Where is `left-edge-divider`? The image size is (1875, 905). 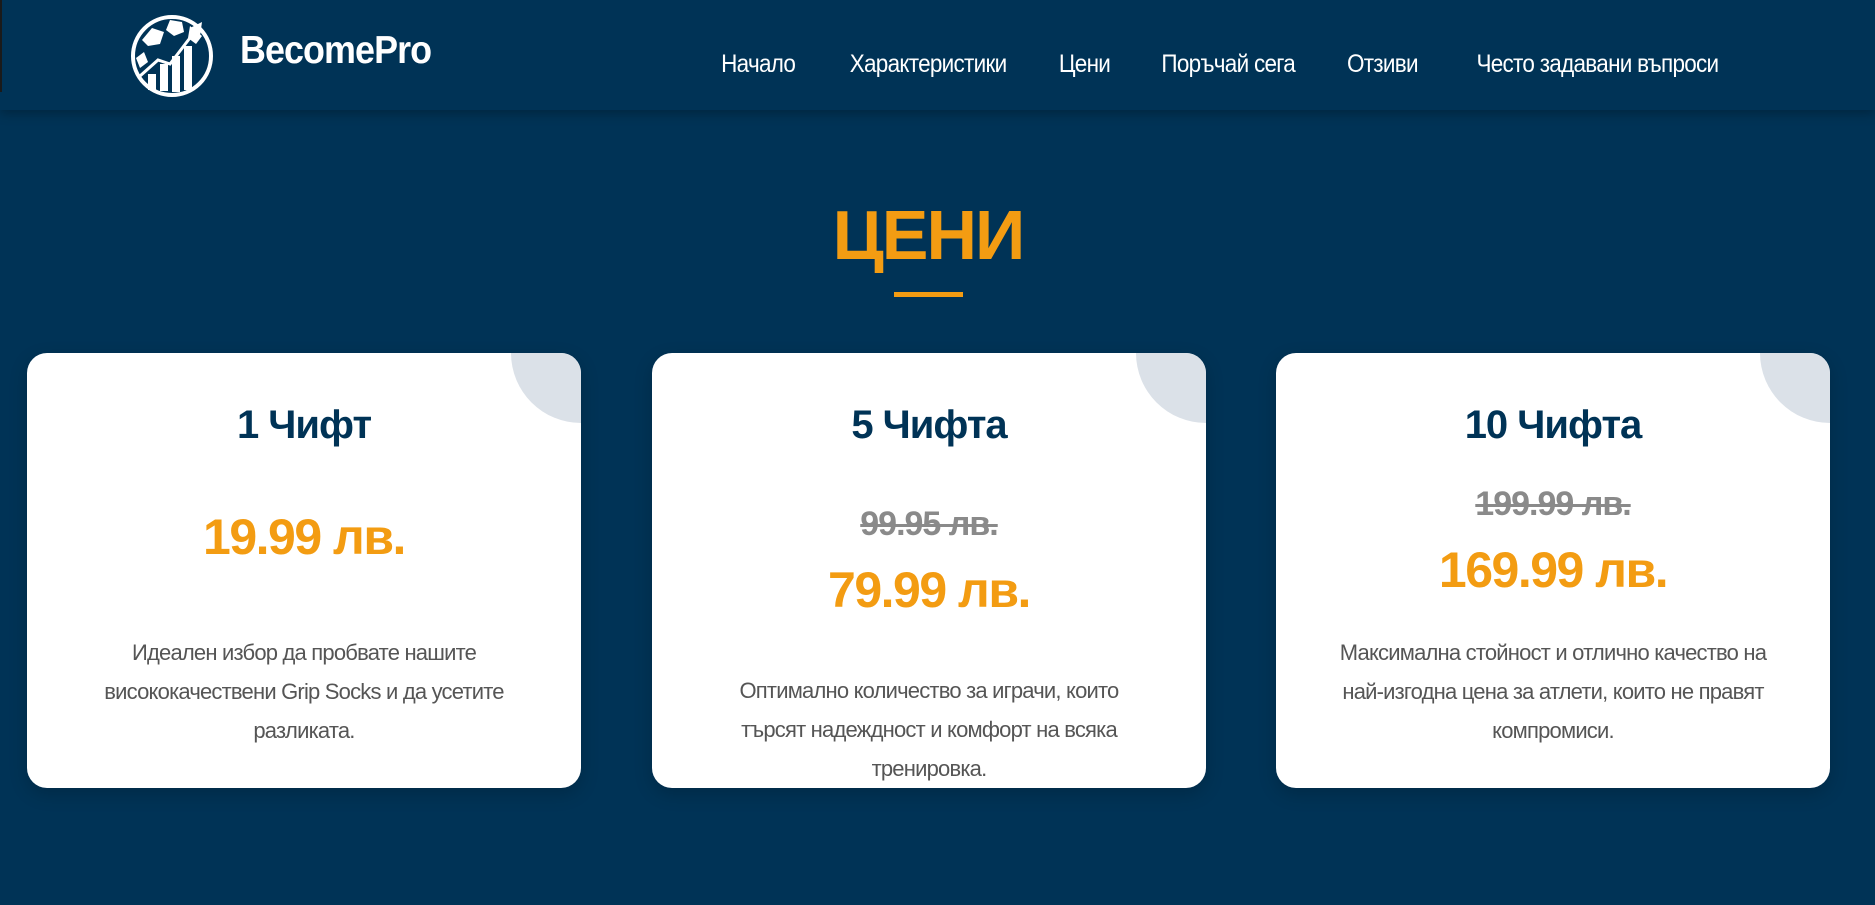 left-edge-divider is located at coordinates (1, 46).